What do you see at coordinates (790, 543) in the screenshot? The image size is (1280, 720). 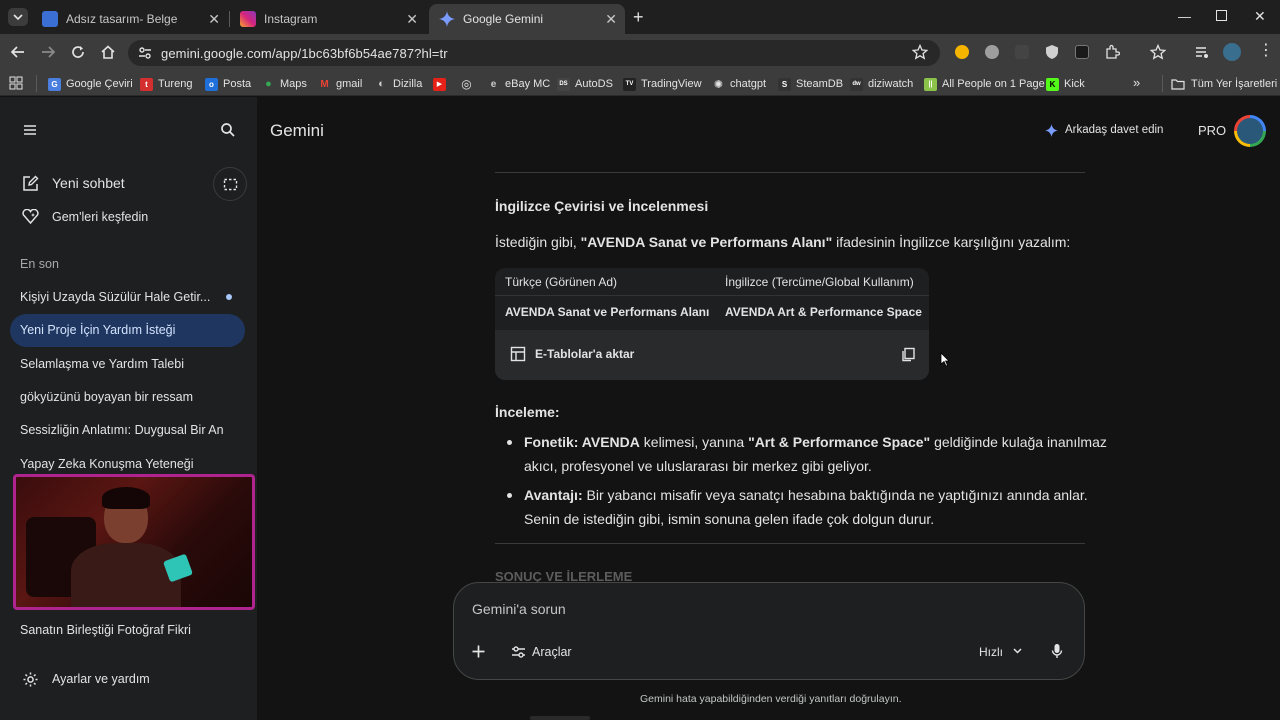 I see `divider` at bounding box center [790, 543].